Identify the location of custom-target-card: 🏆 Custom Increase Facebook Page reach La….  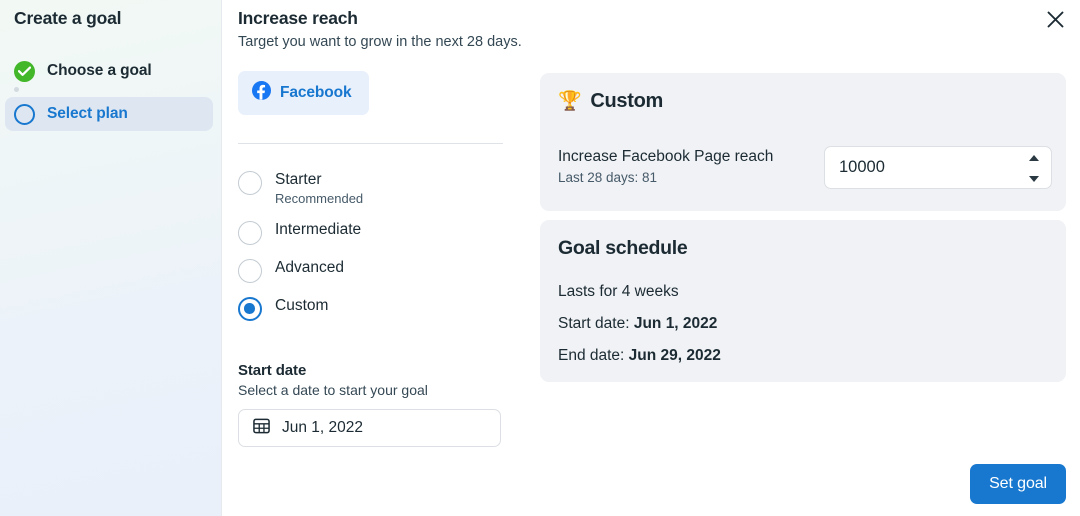
(803, 142).